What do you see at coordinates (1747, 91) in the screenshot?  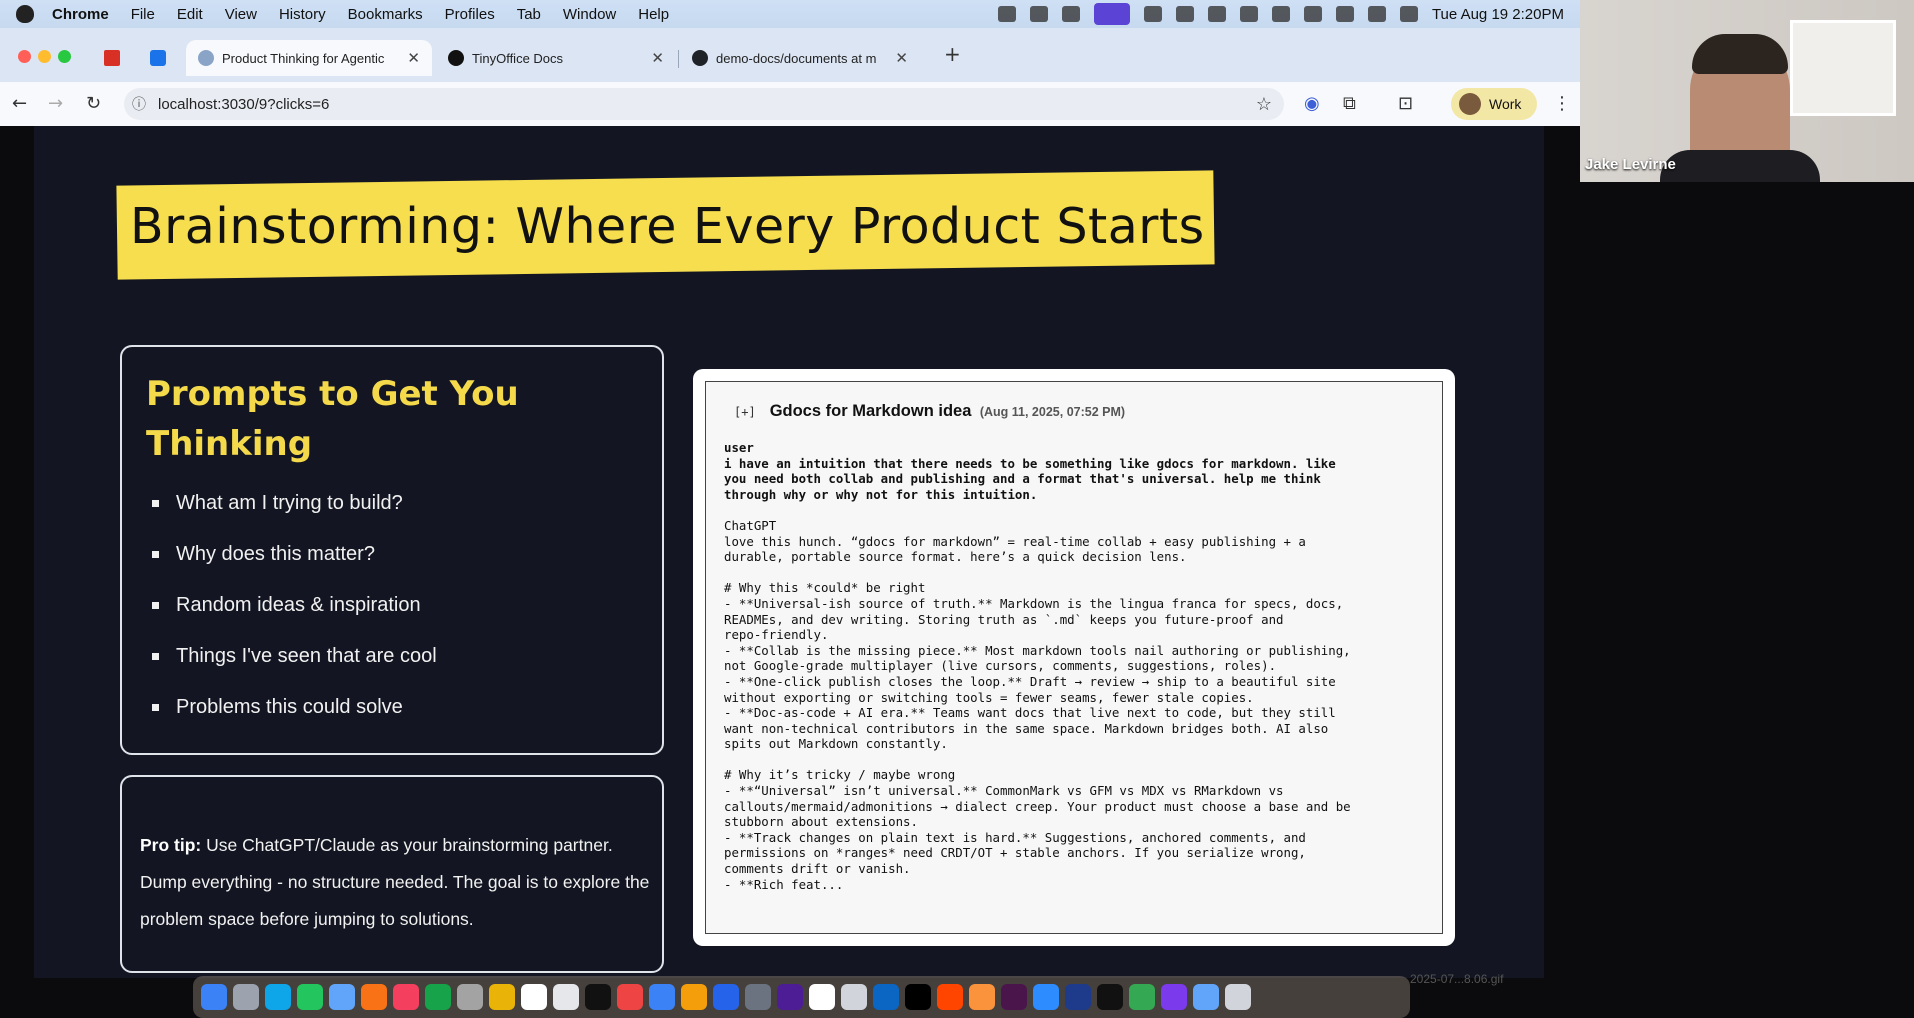 I see `webcam-feed` at bounding box center [1747, 91].